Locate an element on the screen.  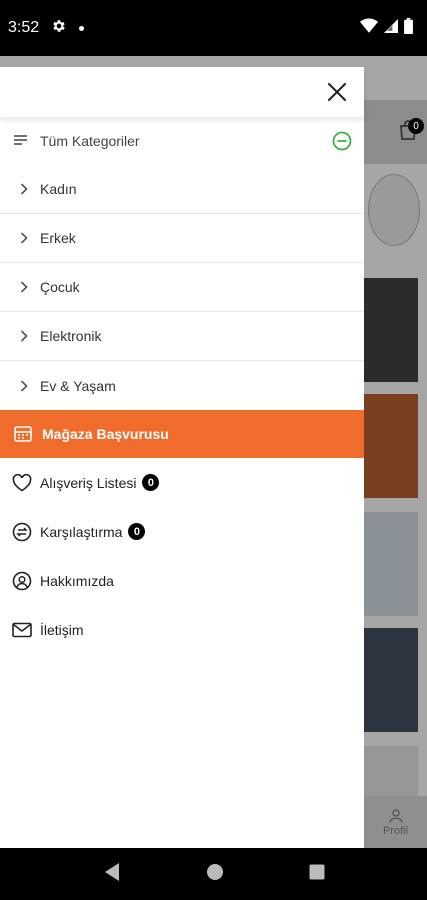
cart-count-badge: 0 is located at coordinates (416, 126).